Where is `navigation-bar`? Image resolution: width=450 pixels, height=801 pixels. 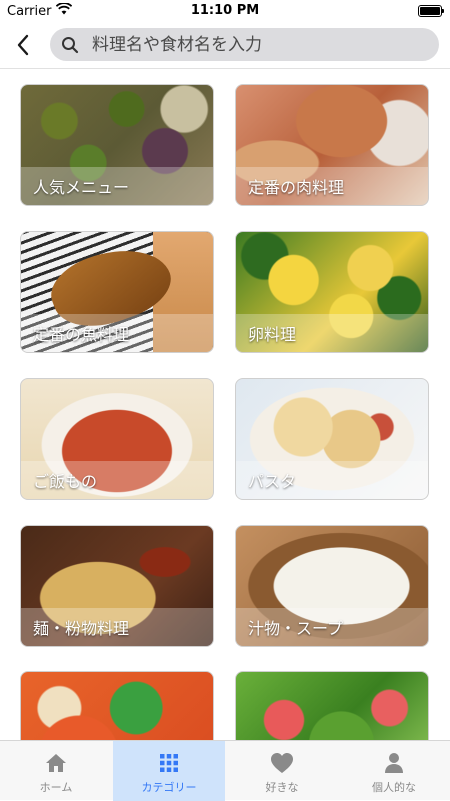
navigation-bar is located at coordinates (225, 45).